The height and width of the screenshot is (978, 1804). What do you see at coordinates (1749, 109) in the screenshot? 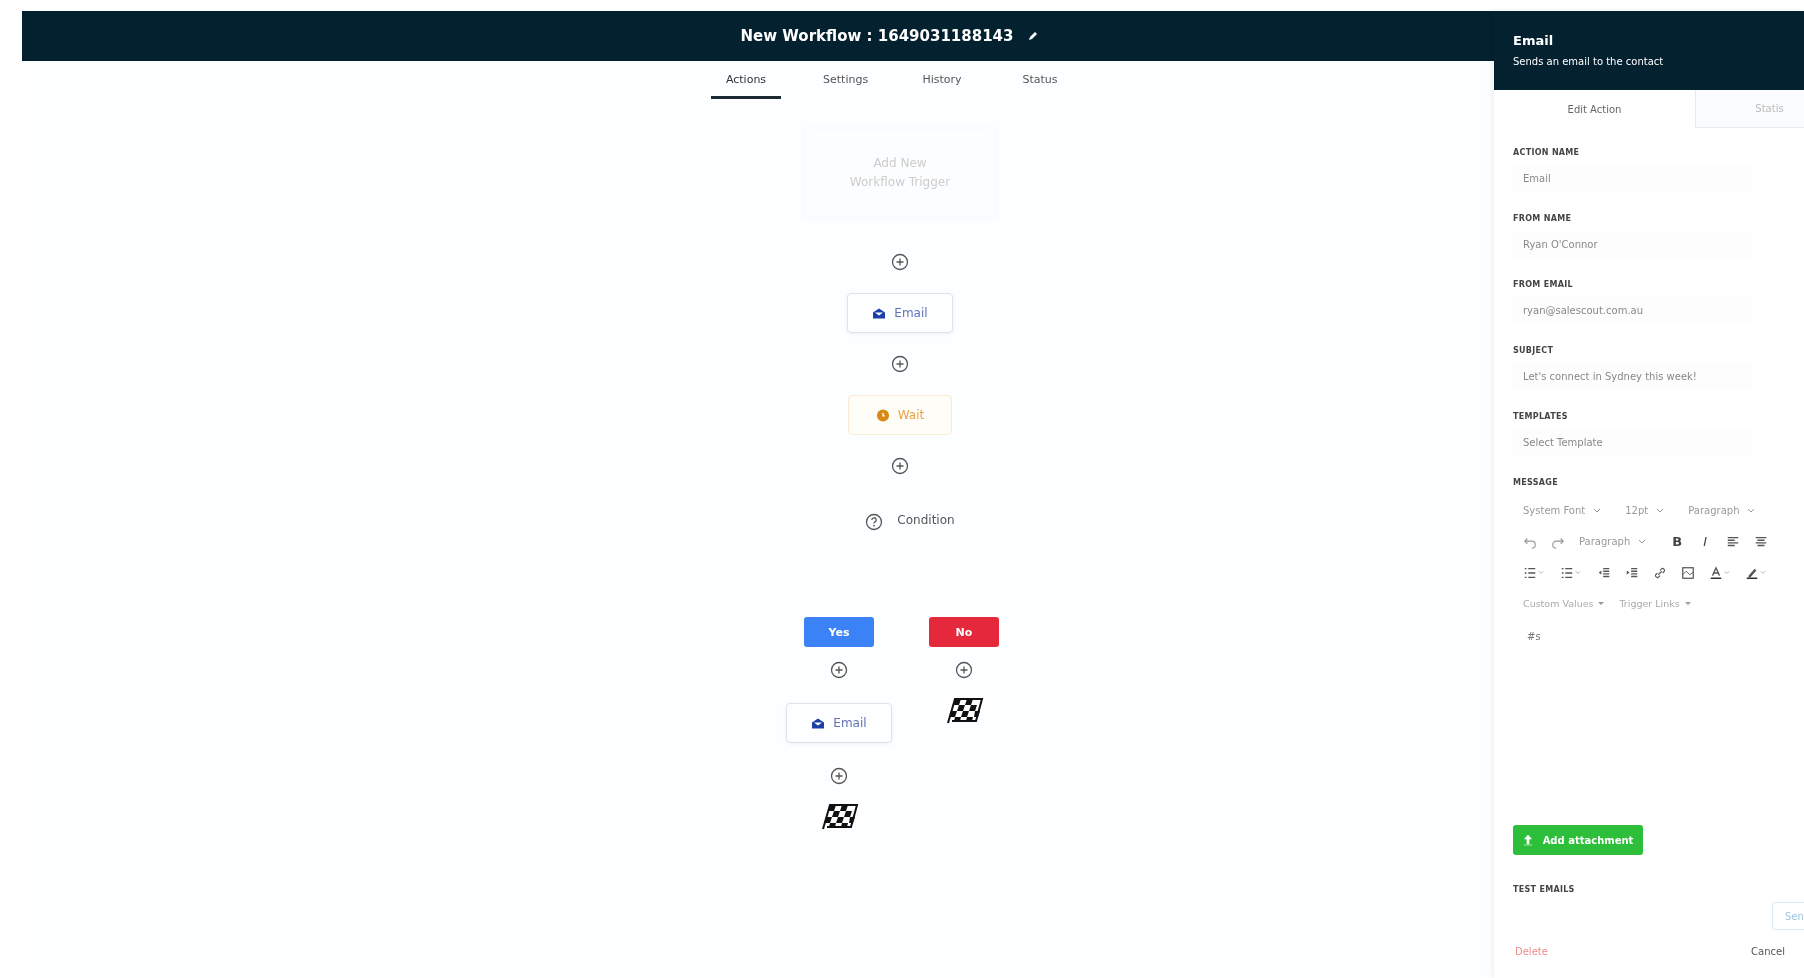
I see `panel-tab: Statis` at bounding box center [1749, 109].